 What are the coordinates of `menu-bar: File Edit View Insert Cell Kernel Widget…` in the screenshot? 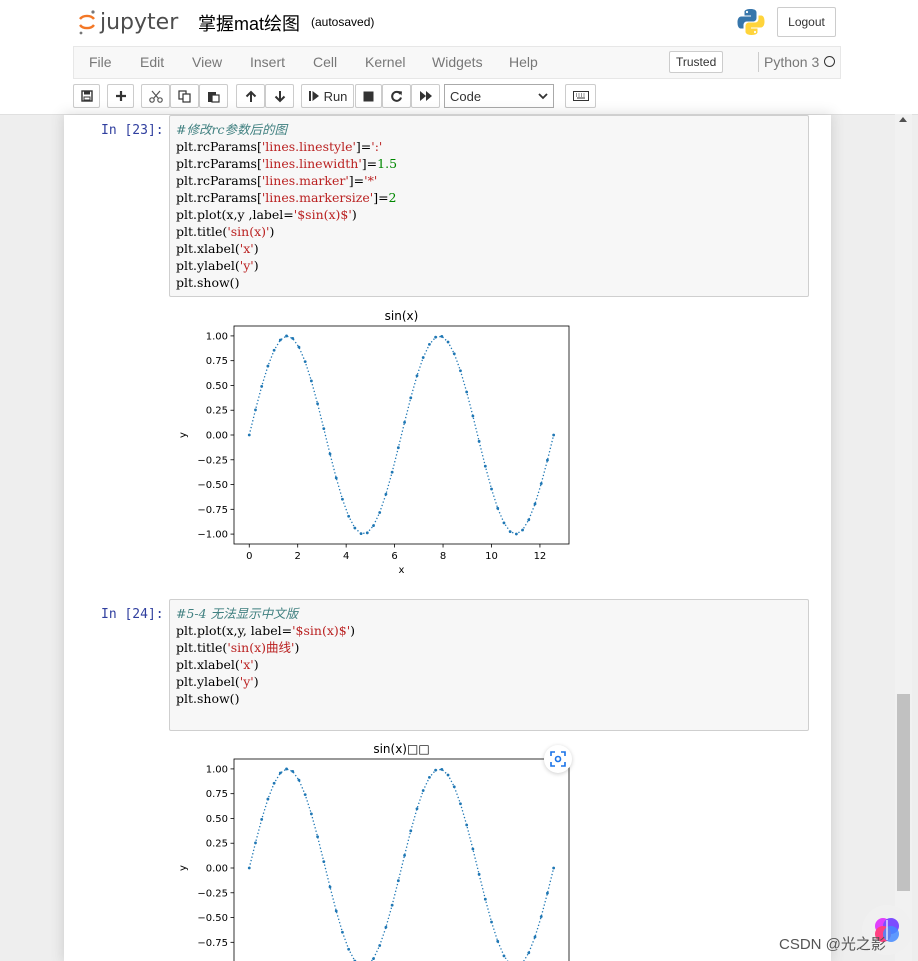 It's located at (457, 62).